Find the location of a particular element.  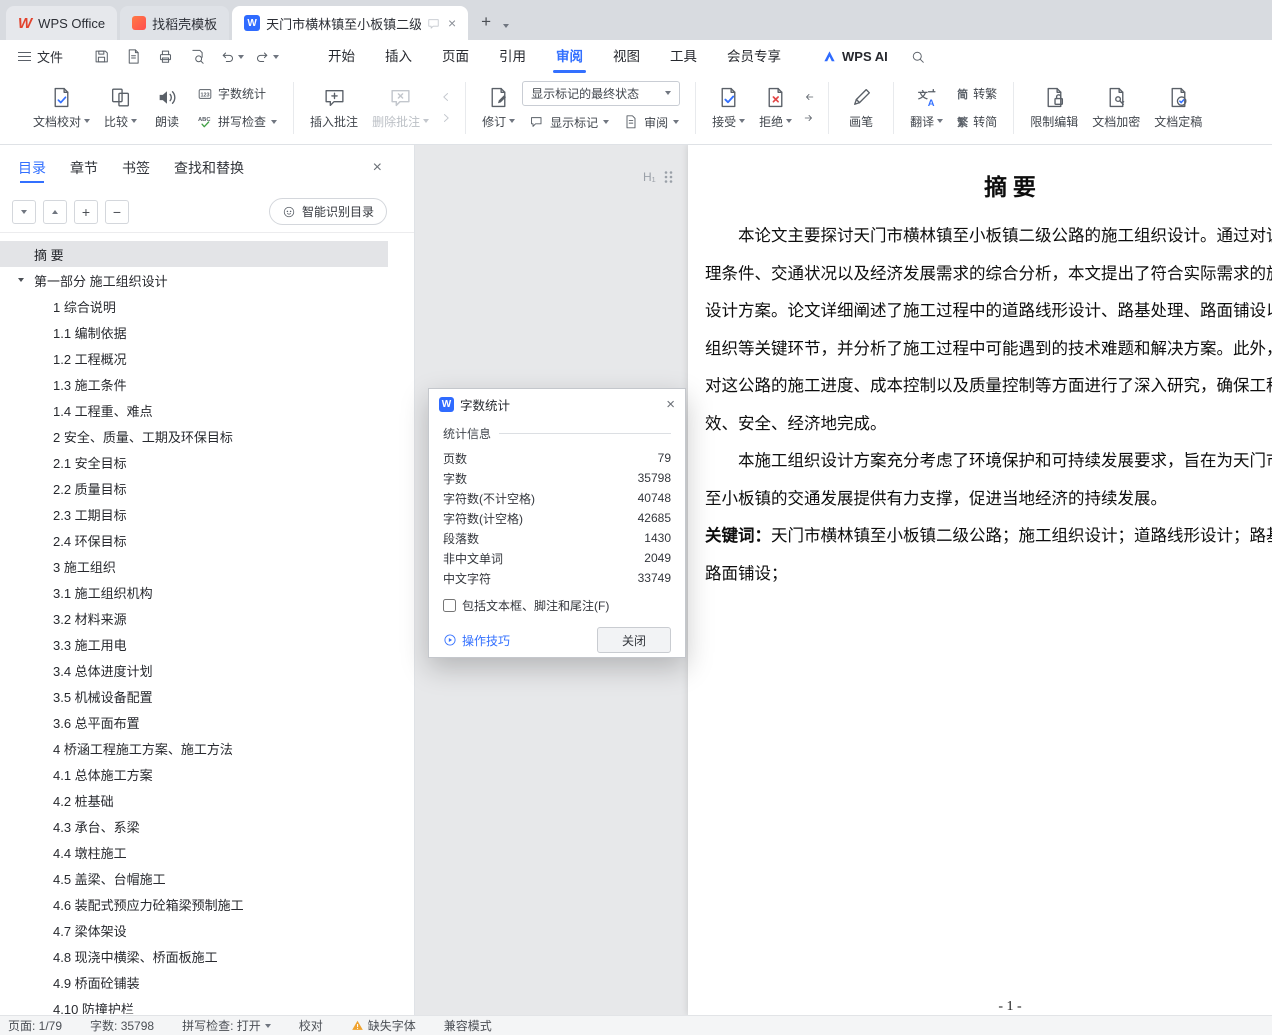

doc-proofread-button: 文档校对 is located at coordinates (61, 108).